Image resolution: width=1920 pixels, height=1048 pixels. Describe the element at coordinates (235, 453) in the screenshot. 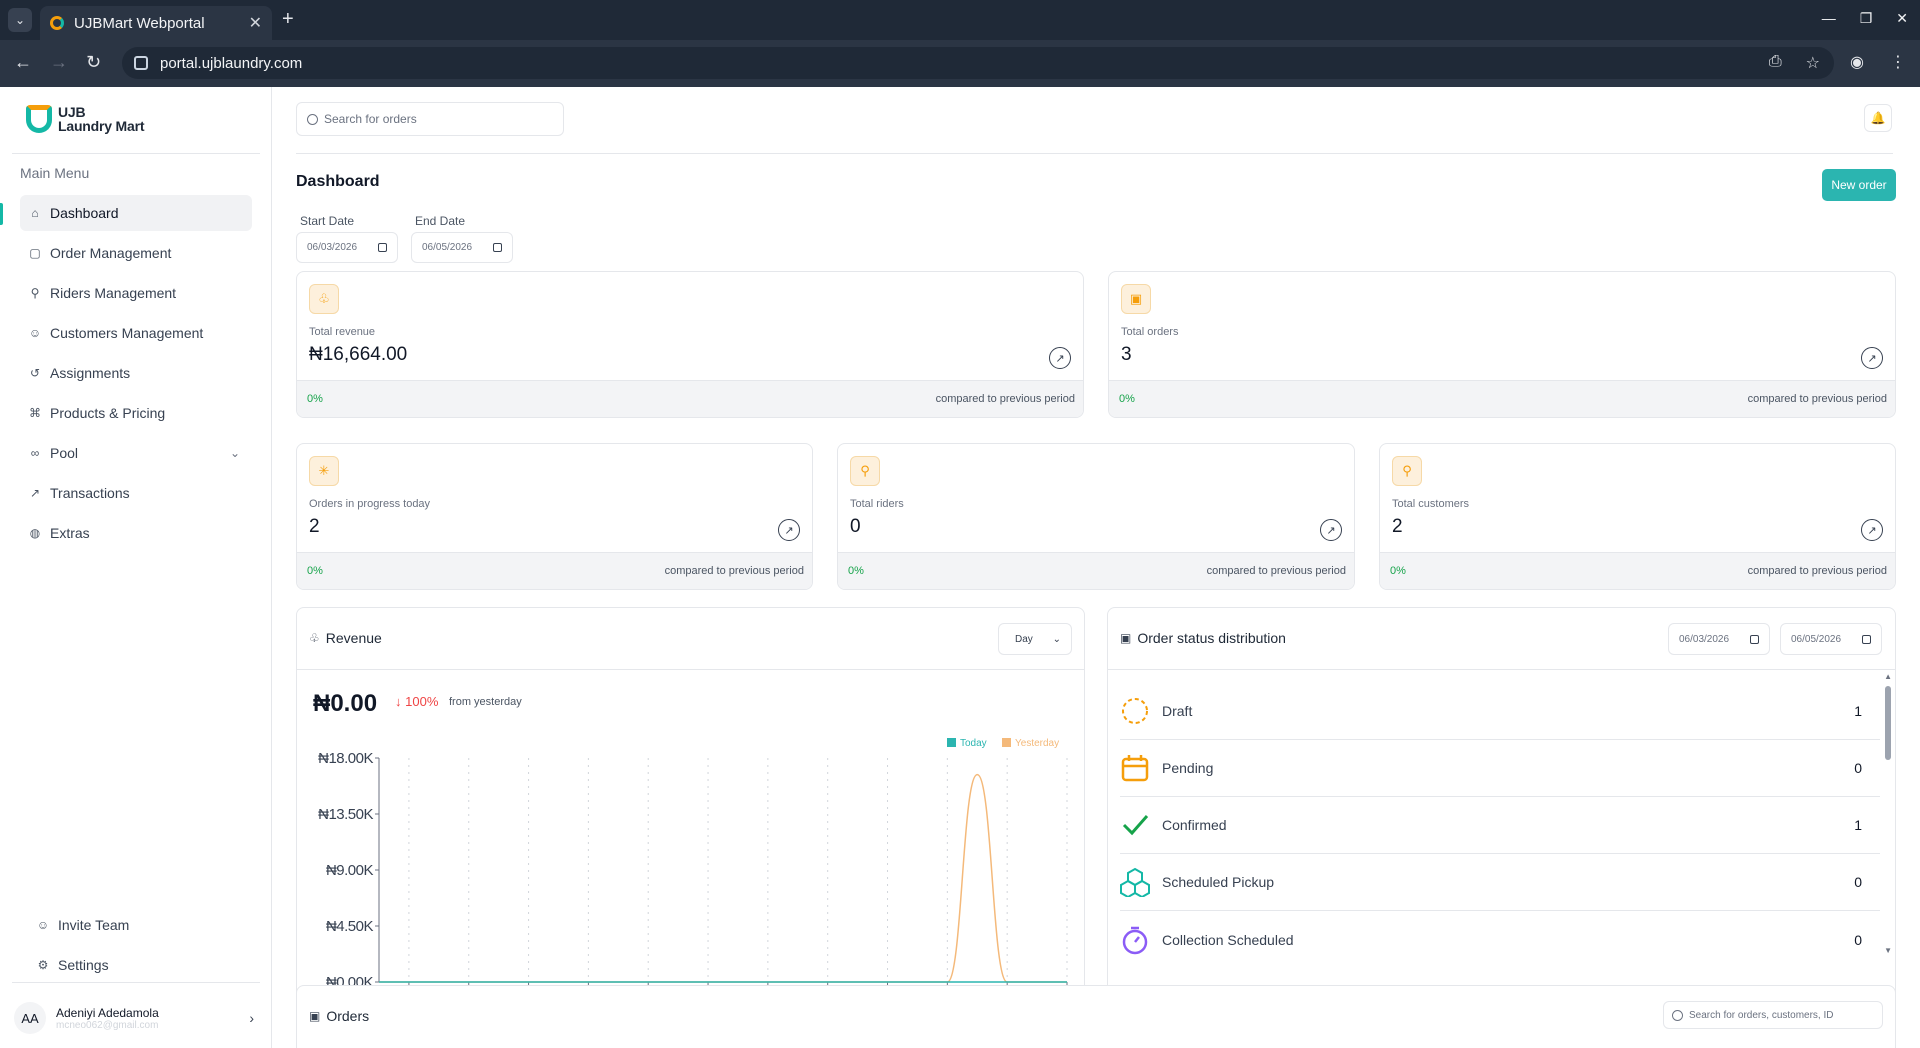

I see `chevron-down-icon: ⌄` at that location.